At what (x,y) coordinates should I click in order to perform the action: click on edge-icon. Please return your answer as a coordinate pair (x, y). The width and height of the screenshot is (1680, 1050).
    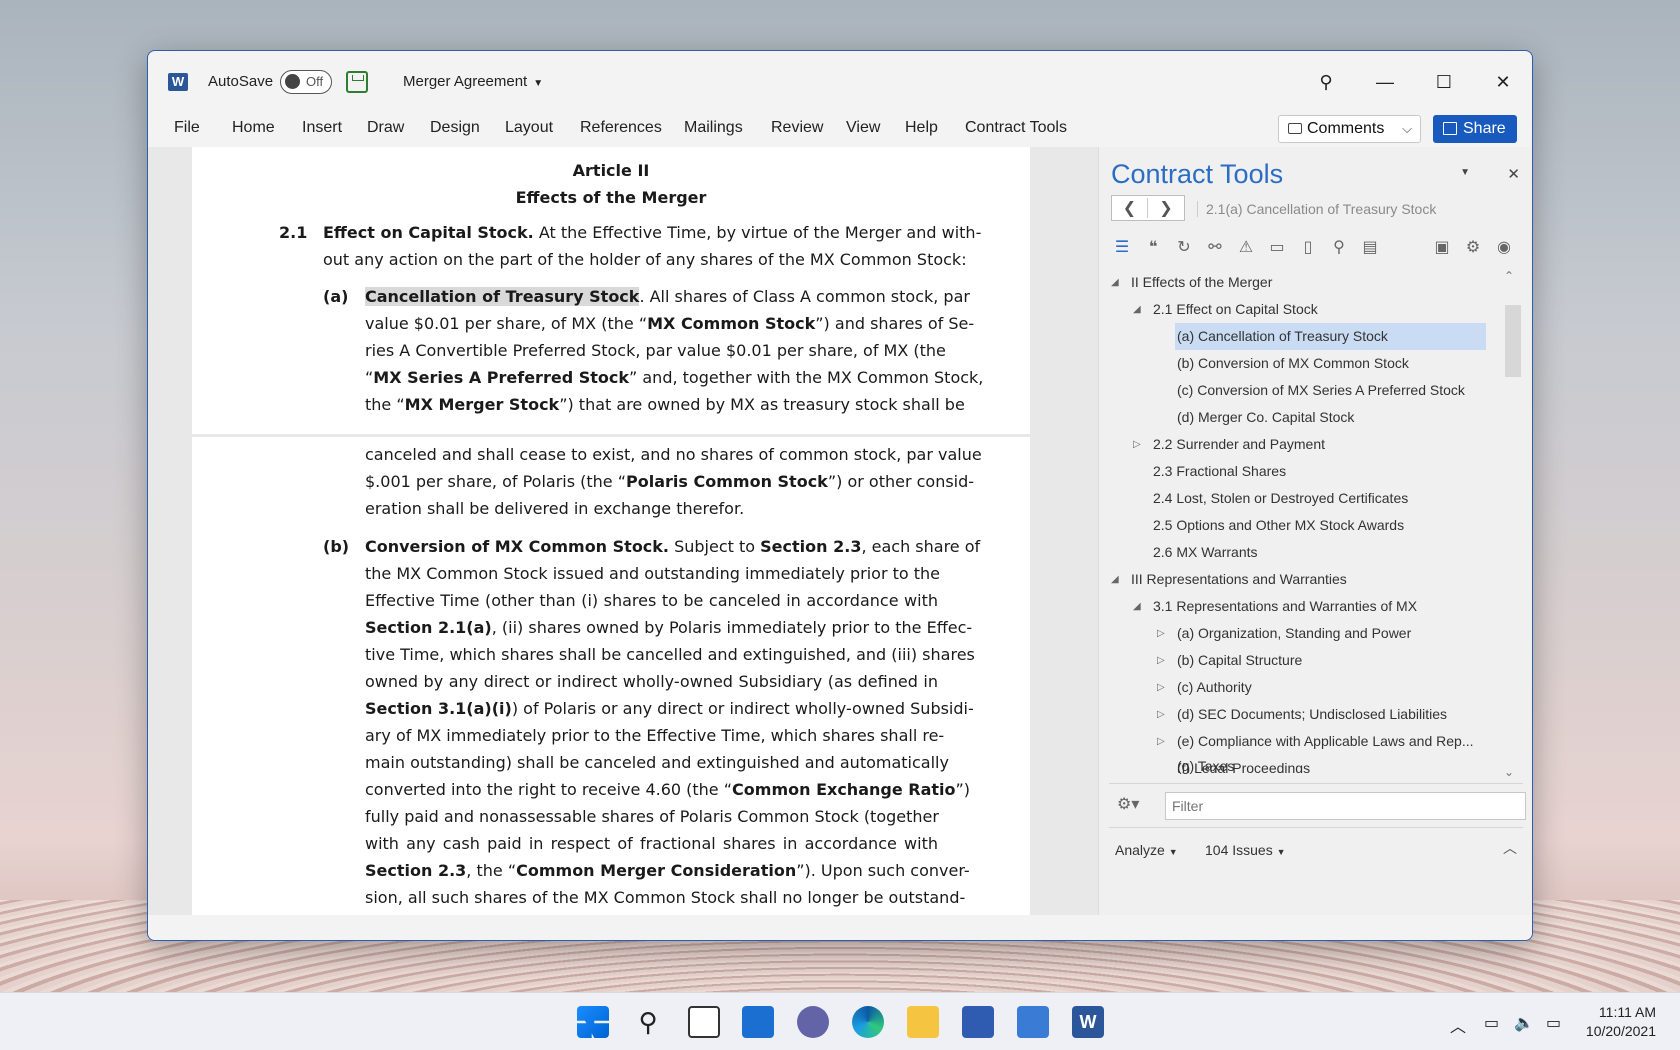
    Looking at the image, I should click on (868, 1022).